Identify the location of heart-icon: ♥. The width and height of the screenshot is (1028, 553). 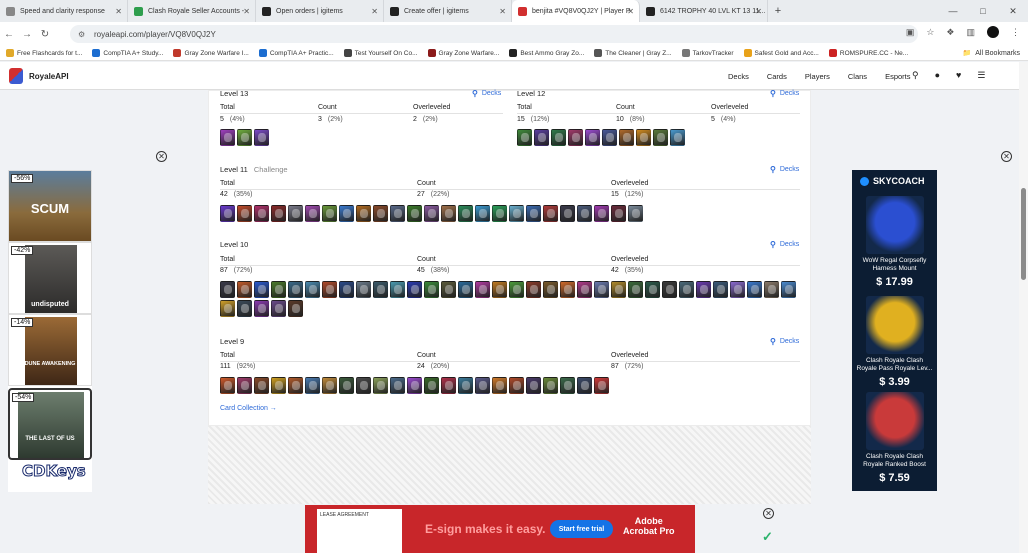
(958, 75).